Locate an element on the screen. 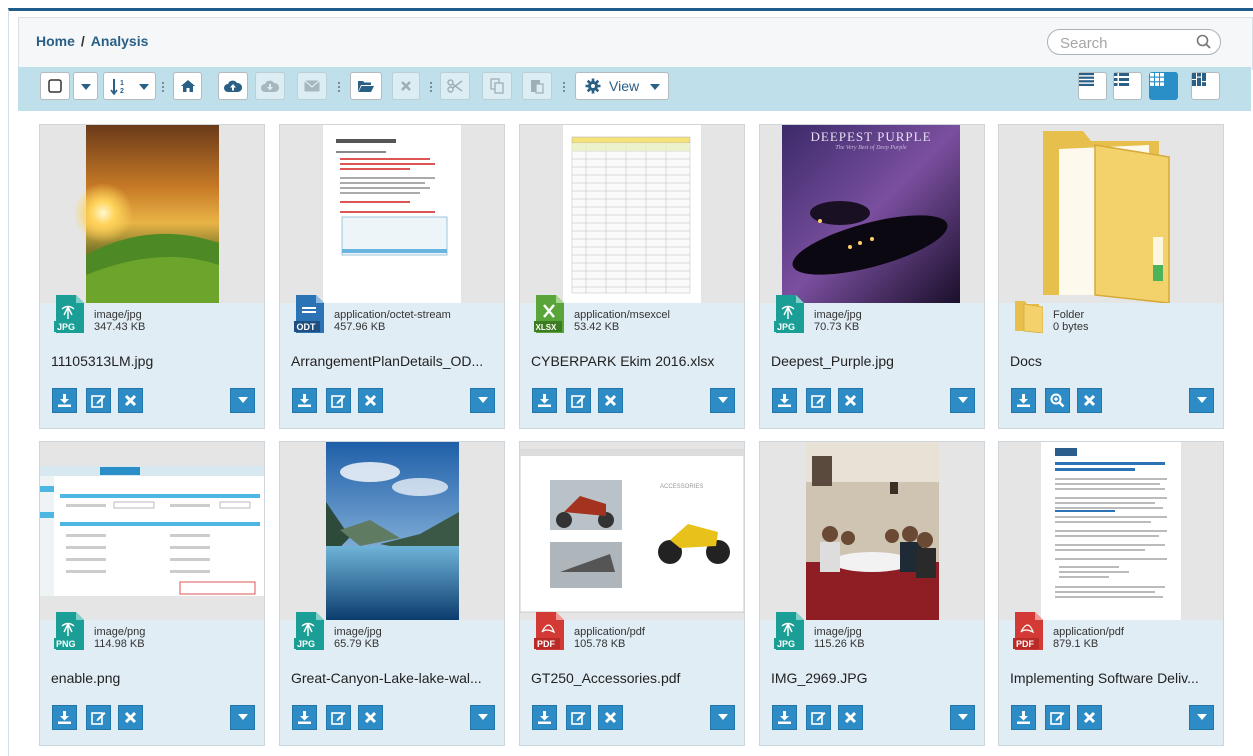 The height and width of the screenshot is (756, 1253). search-input is located at coordinates (1125, 43).